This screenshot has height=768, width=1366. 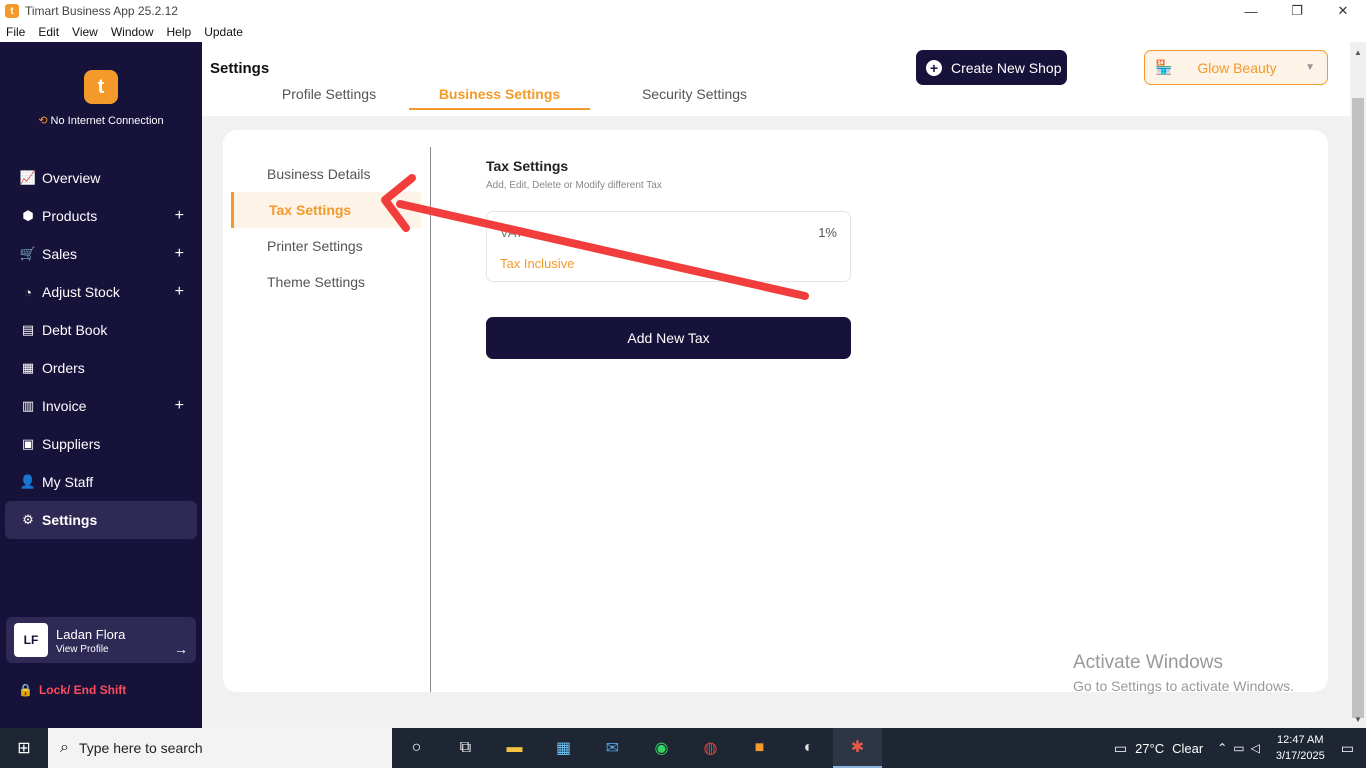 I want to click on gear-icon: ⚙, so click(x=28, y=519).